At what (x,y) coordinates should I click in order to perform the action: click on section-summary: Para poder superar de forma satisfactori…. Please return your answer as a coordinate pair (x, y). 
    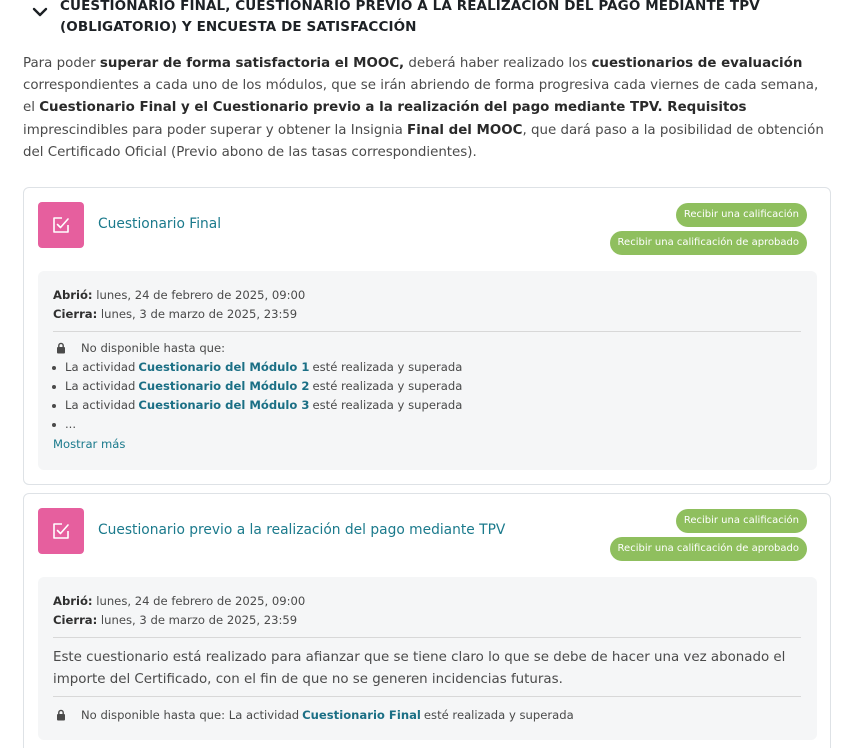
    Looking at the image, I should click on (428, 108).